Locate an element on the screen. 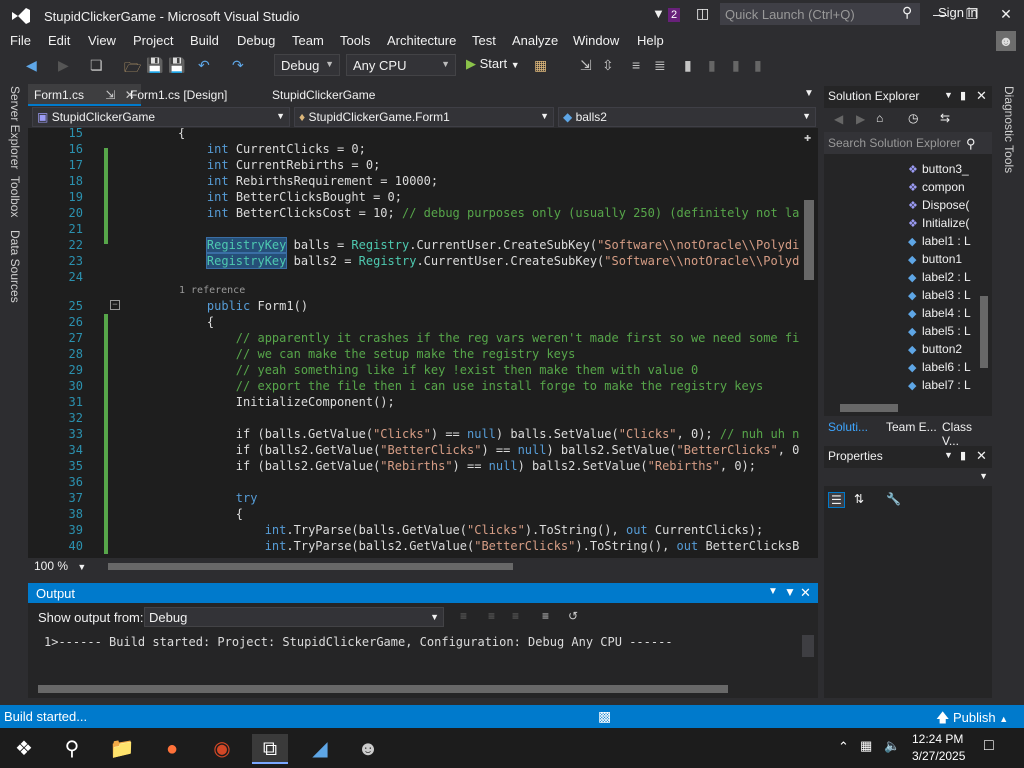 The height and width of the screenshot is (768, 1024). tree-item: ❖ button3_ is located at coordinates (943, 169).